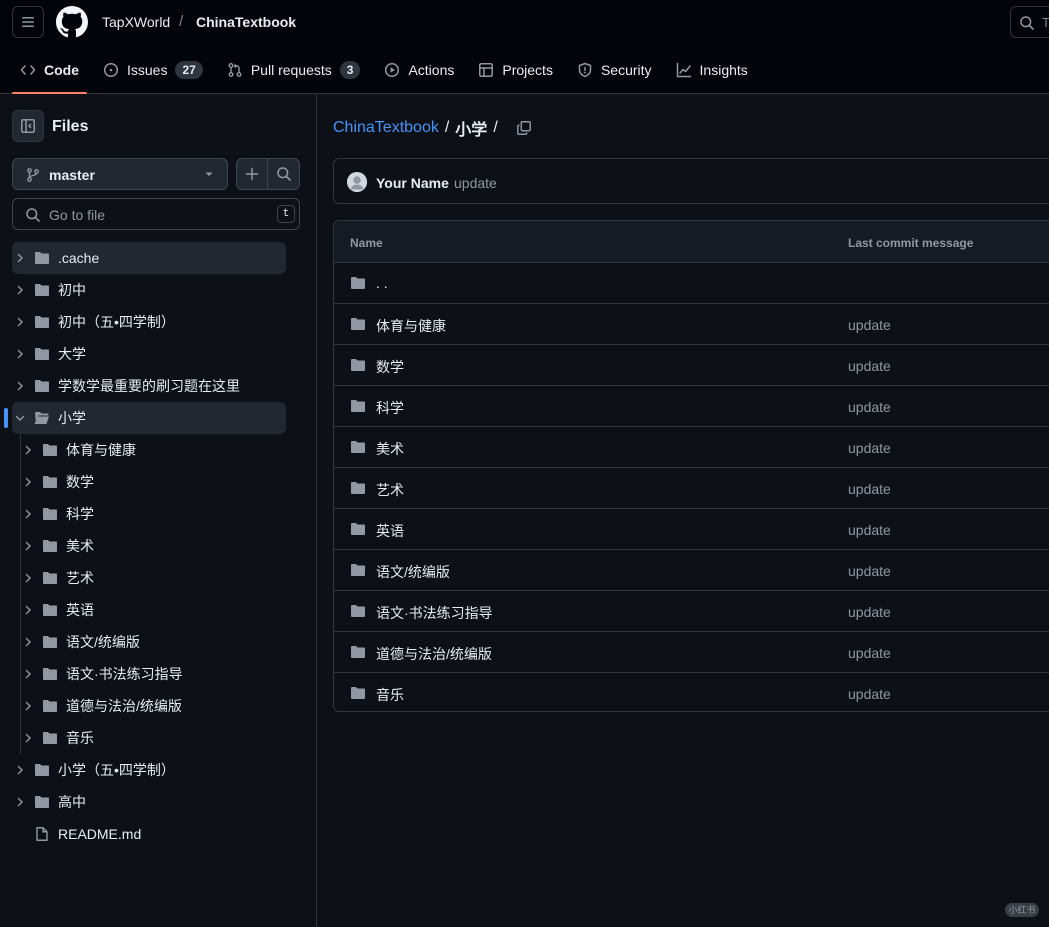 Image resolution: width=1049 pixels, height=927 pixels. What do you see at coordinates (691, 692) in the screenshot?
I see `table-row: 音乐 update` at bounding box center [691, 692].